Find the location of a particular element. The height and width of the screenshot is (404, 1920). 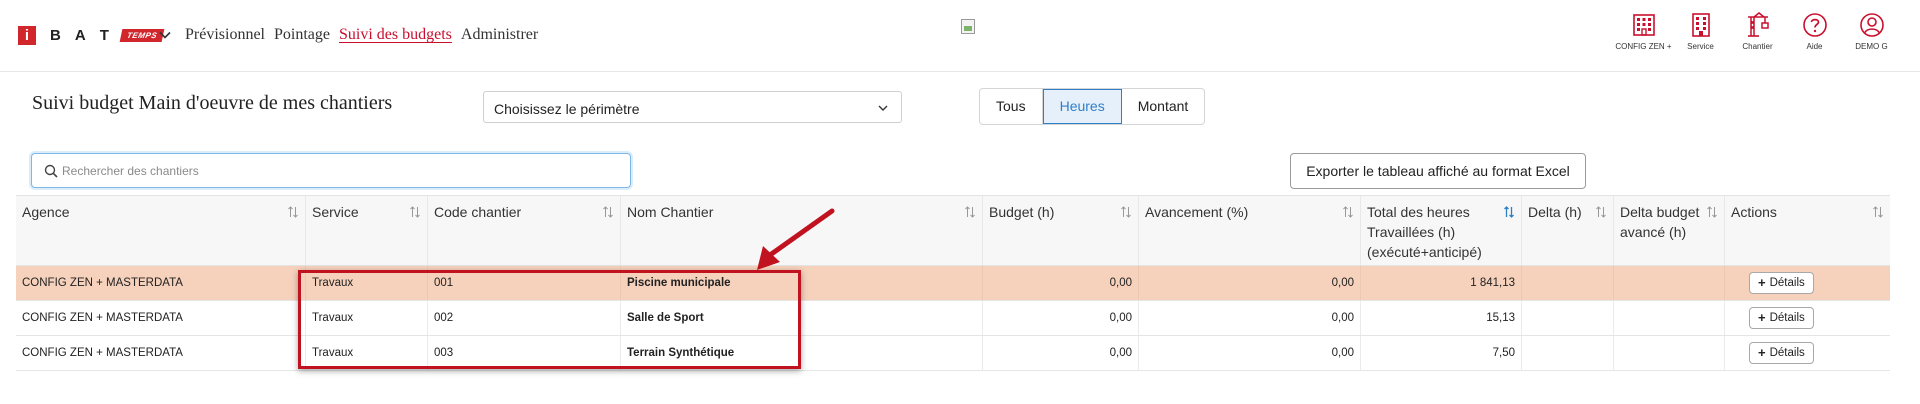

tool-chantier: Chantier is located at coordinates (1757, 31).